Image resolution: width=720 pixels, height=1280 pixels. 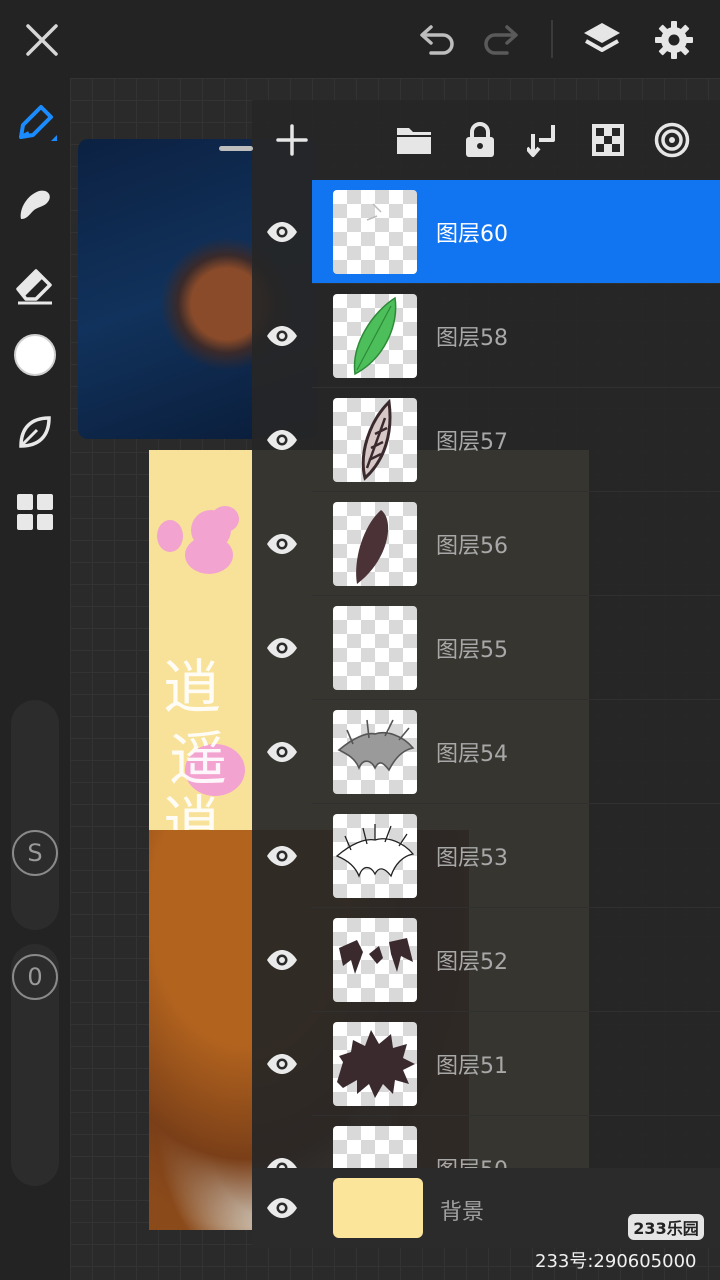 What do you see at coordinates (672, 140) in the screenshot?
I see `target-icon` at bounding box center [672, 140].